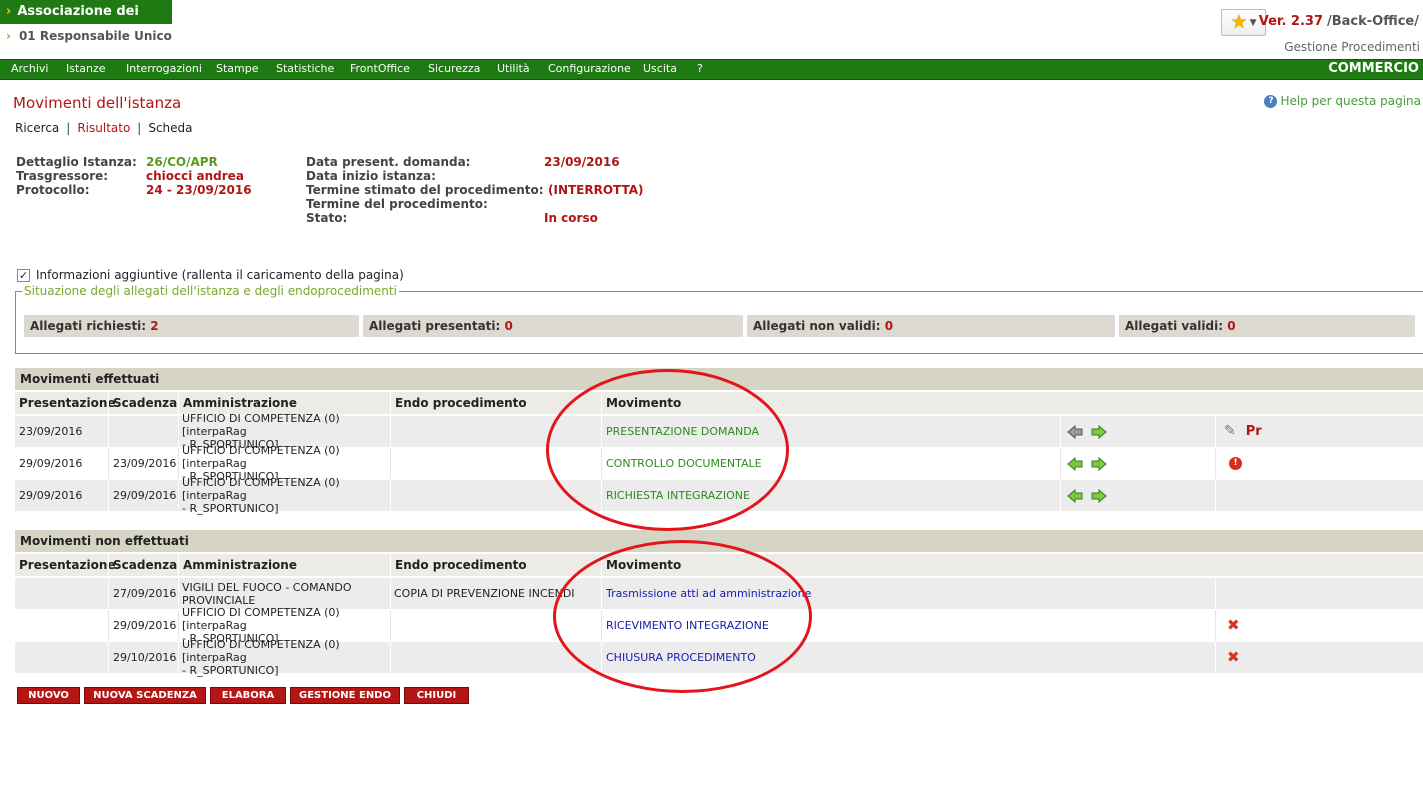 This screenshot has height=785, width=1423. I want to click on breadcrumb-risultato: Risultato, so click(103, 128).